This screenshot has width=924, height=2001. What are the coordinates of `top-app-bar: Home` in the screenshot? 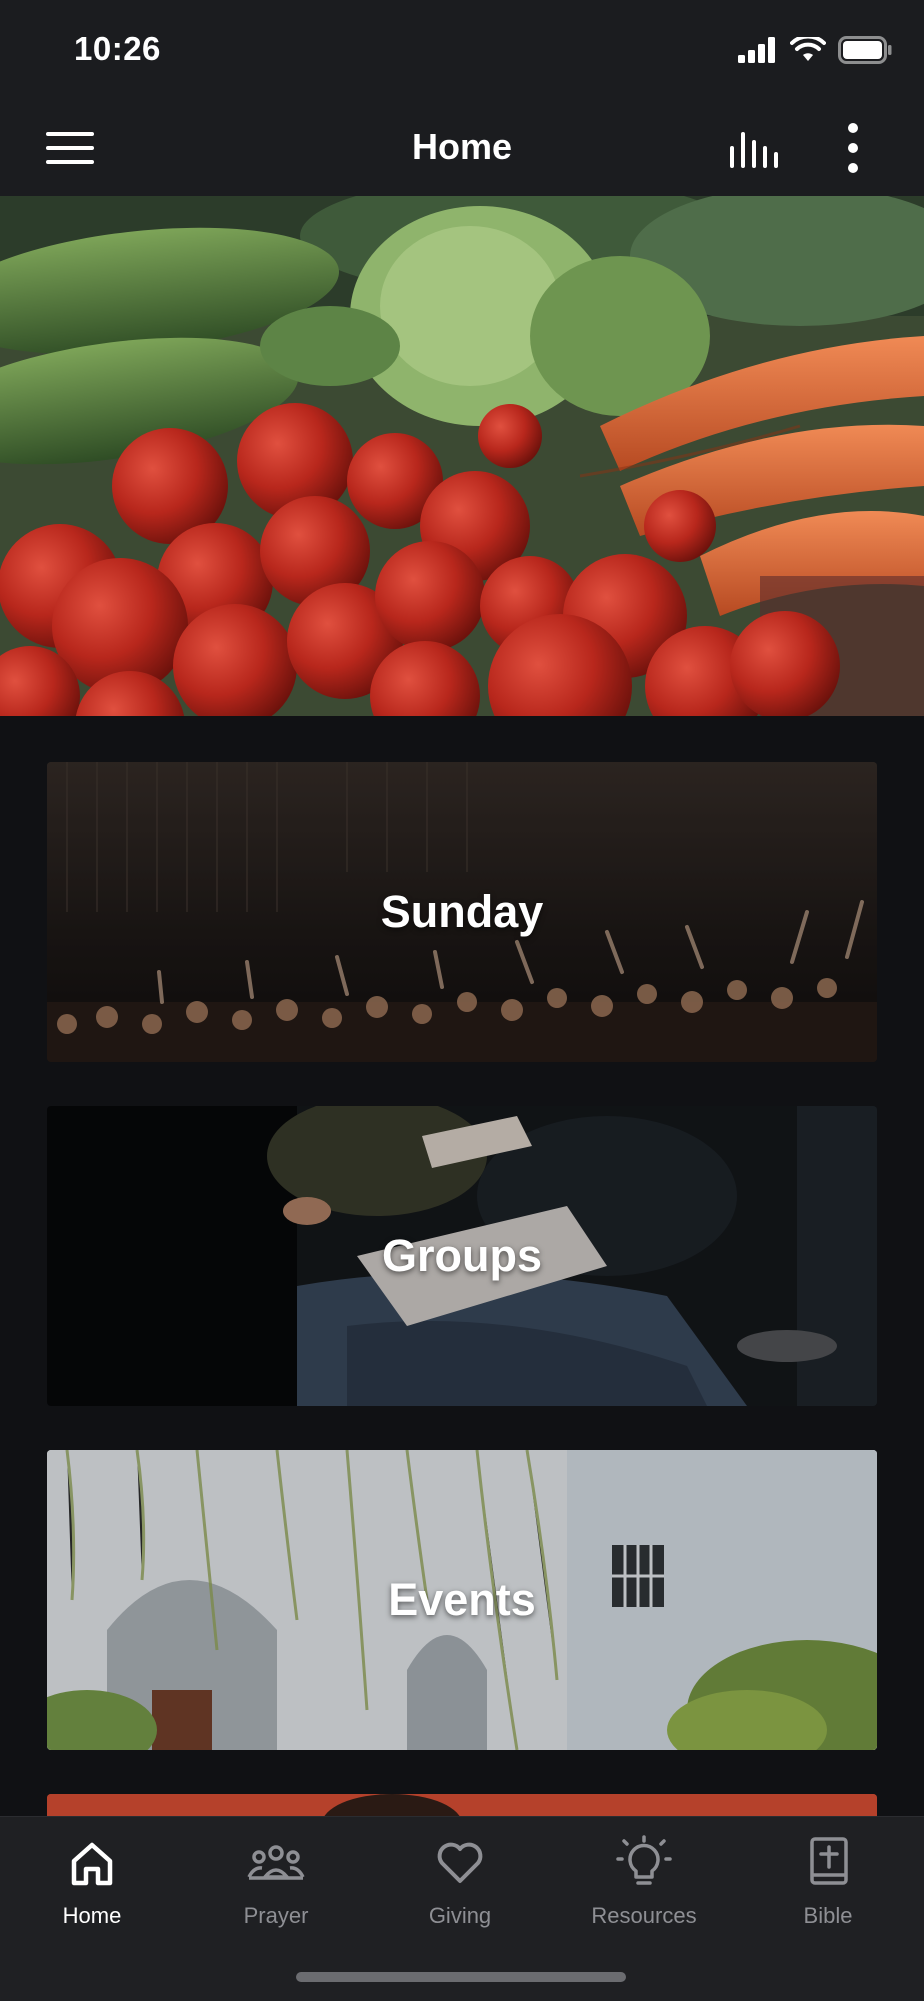 It's located at (462, 148).